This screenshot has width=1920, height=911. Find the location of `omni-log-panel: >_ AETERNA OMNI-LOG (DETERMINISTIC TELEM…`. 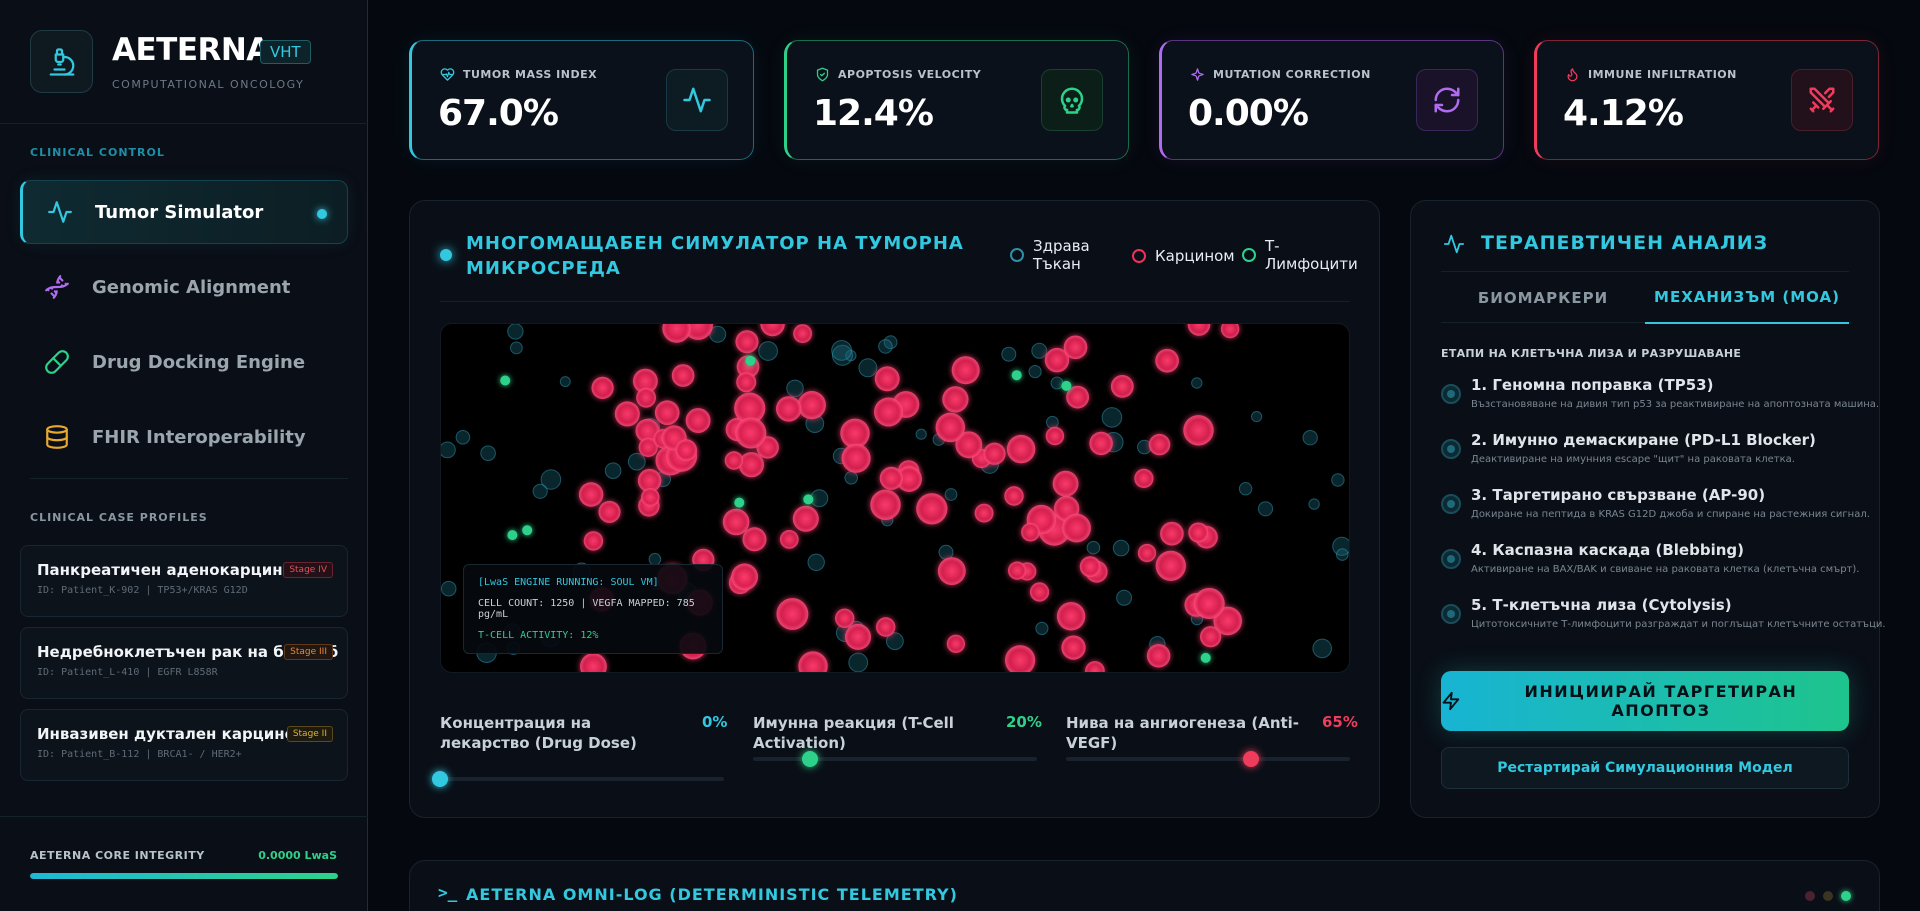

omni-log-panel: >_ AETERNA OMNI-LOG (DETERMINISTIC TELEM… is located at coordinates (1144, 885).